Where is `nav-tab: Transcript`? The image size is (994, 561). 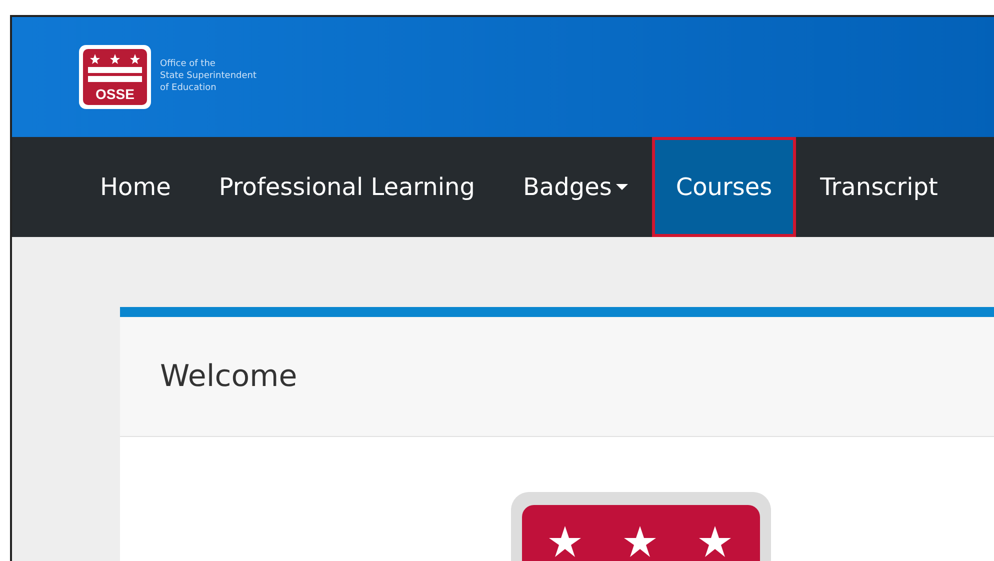 nav-tab: Transcript is located at coordinates (879, 187).